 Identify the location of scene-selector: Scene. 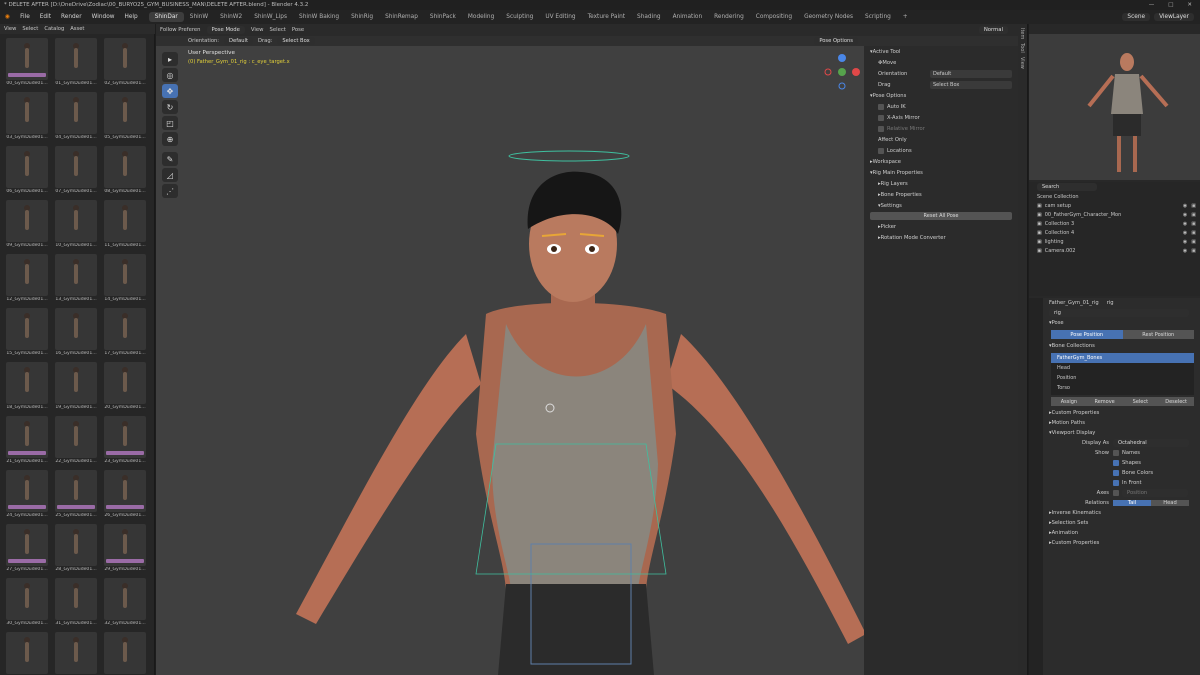
(1136, 17).